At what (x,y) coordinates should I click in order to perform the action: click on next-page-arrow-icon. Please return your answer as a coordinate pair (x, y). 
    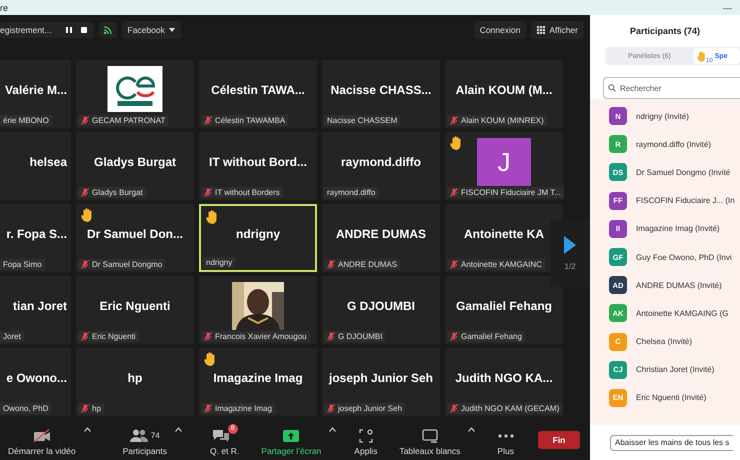
    Looking at the image, I should click on (570, 245).